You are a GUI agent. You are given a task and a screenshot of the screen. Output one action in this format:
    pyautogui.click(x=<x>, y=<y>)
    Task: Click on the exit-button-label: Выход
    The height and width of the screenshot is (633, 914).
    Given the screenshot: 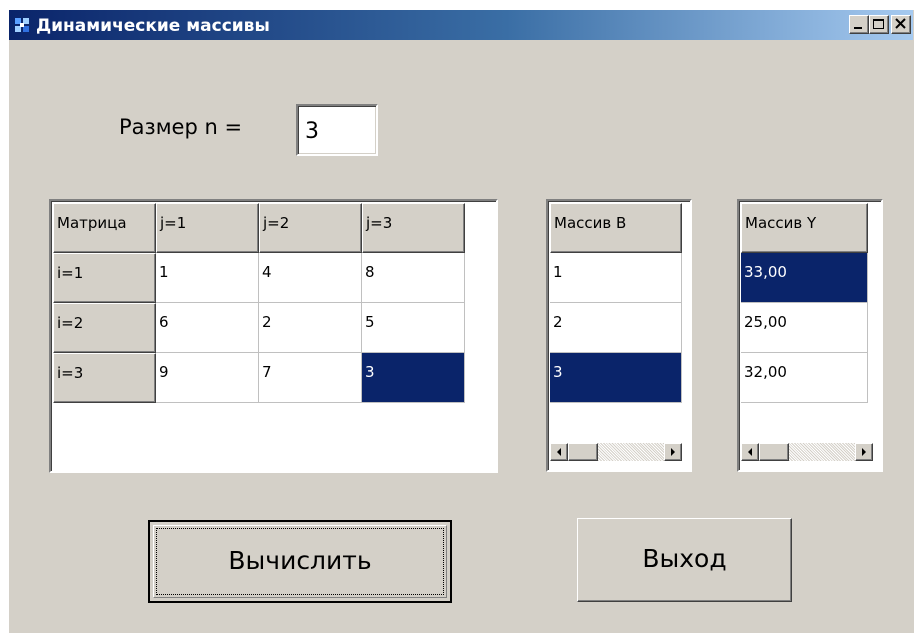 What is the action you would take?
    pyautogui.click(x=684, y=558)
    